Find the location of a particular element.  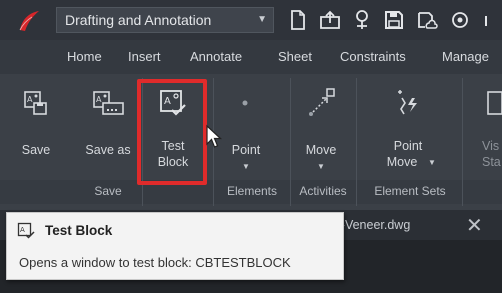

tab-sheet: Sheet is located at coordinates (295, 56).